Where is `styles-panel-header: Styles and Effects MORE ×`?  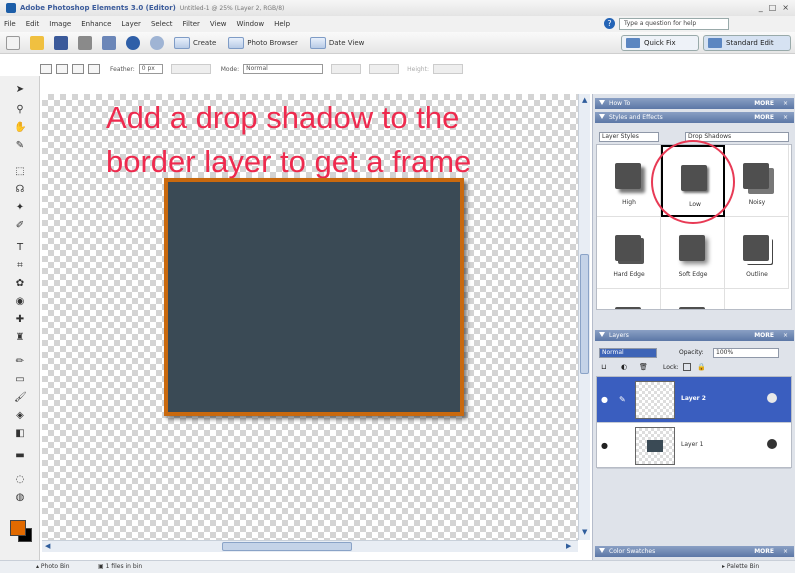 styles-panel-header: Styles and Effects MORE × is located at coordinates (694, 117).